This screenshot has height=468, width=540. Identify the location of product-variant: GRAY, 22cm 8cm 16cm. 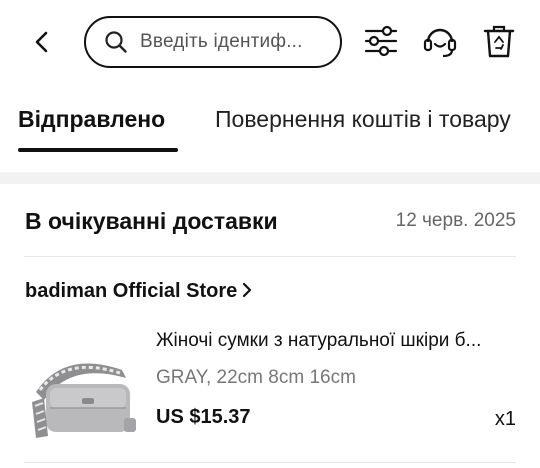
(256, 377).